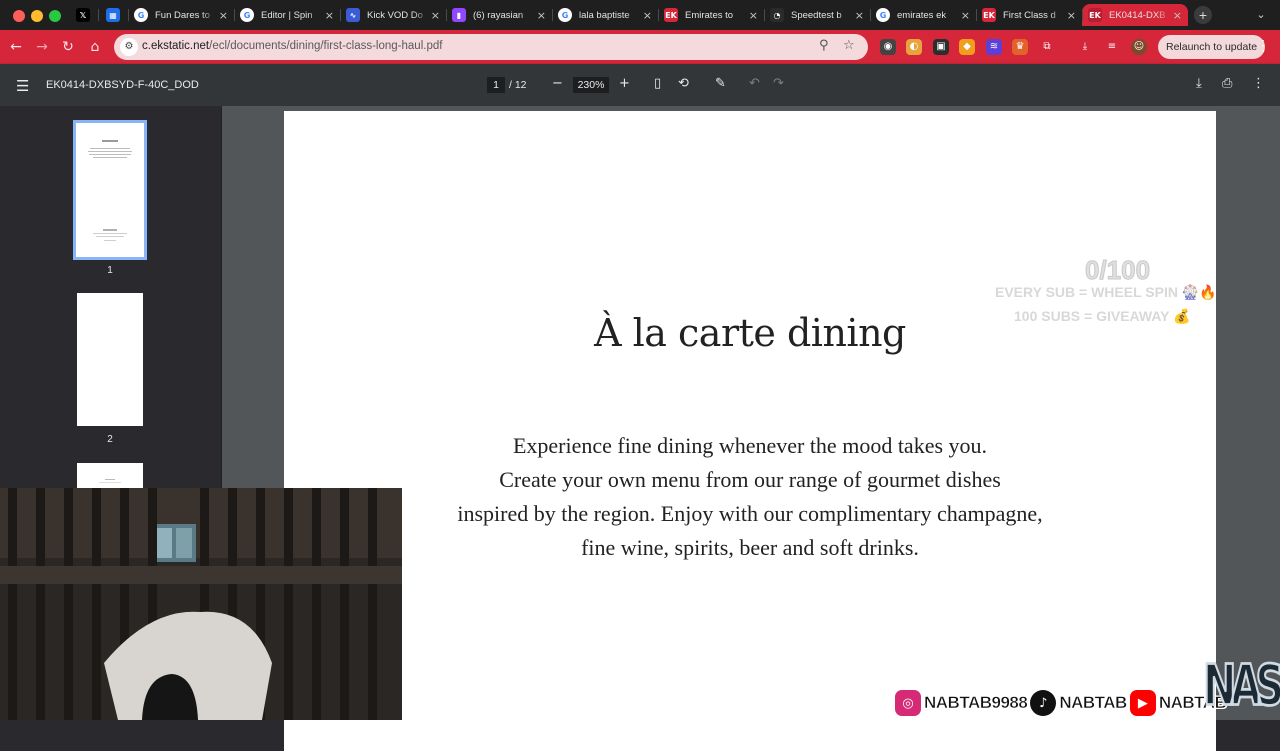  What do you see at coordinates (657, 83) in the screenshot?
I see `fit-page-icon: ▯` at bounding box center [657, 83].